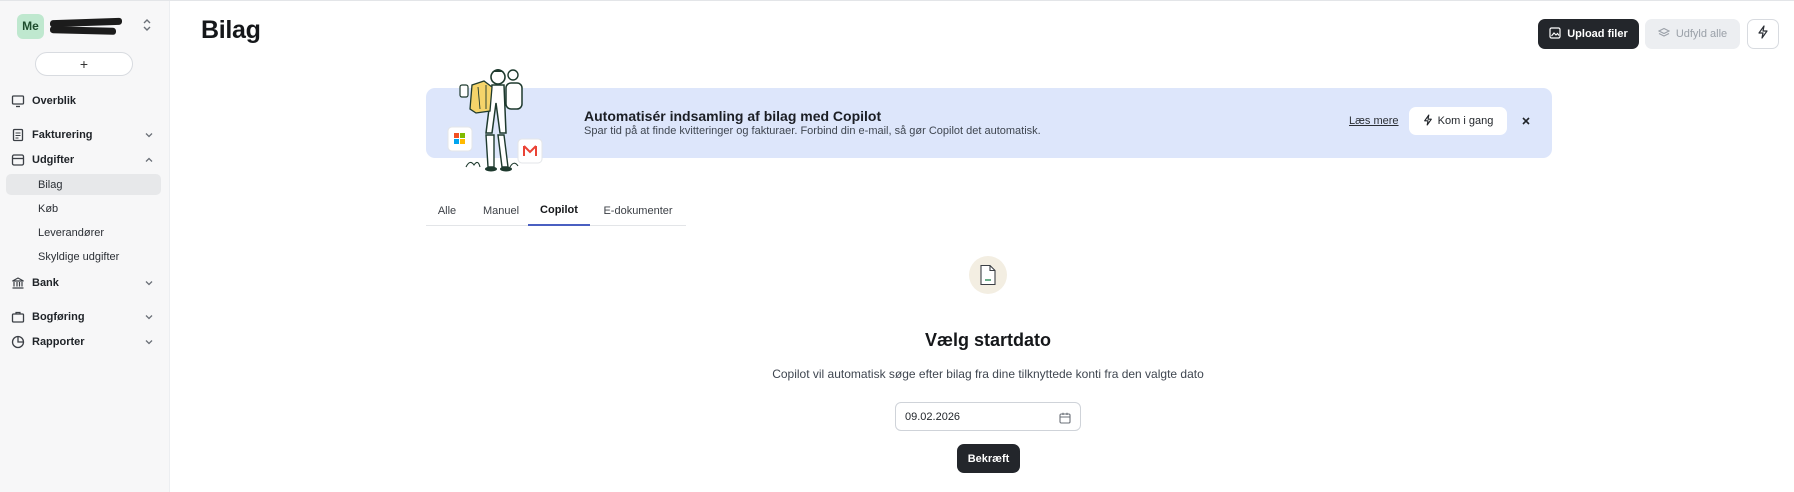  I want to click on org-avatar: Me, so click(30, 26).